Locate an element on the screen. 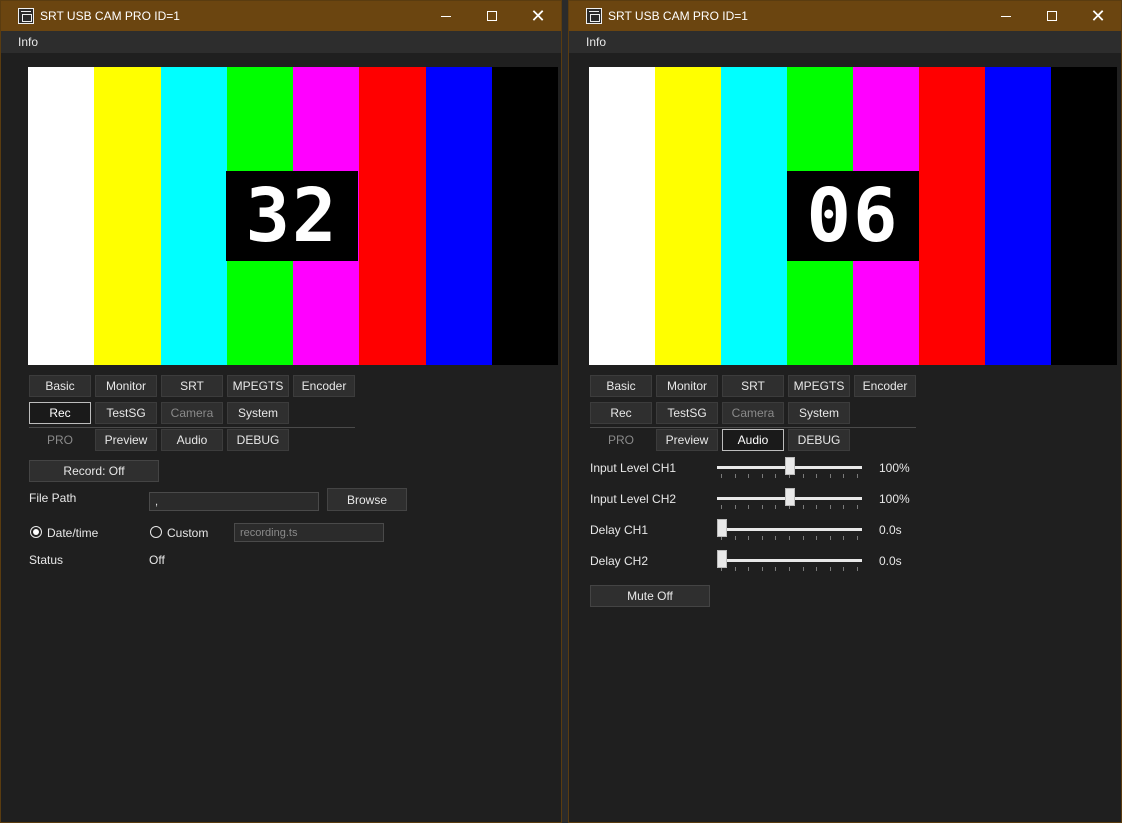 This screenshot has height=823, width=1122. delay-ch2-slider is located at coordinates (789, 561).